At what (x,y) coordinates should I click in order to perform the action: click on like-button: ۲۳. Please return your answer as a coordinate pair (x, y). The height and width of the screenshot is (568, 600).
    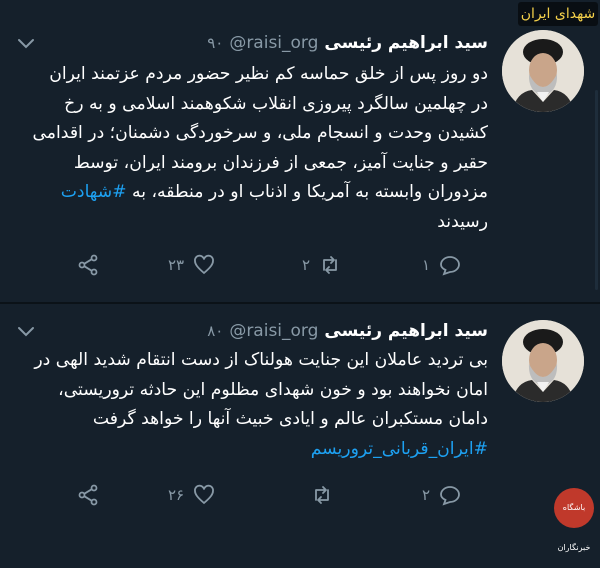
    Looking at the image, I should click on (192, 265).